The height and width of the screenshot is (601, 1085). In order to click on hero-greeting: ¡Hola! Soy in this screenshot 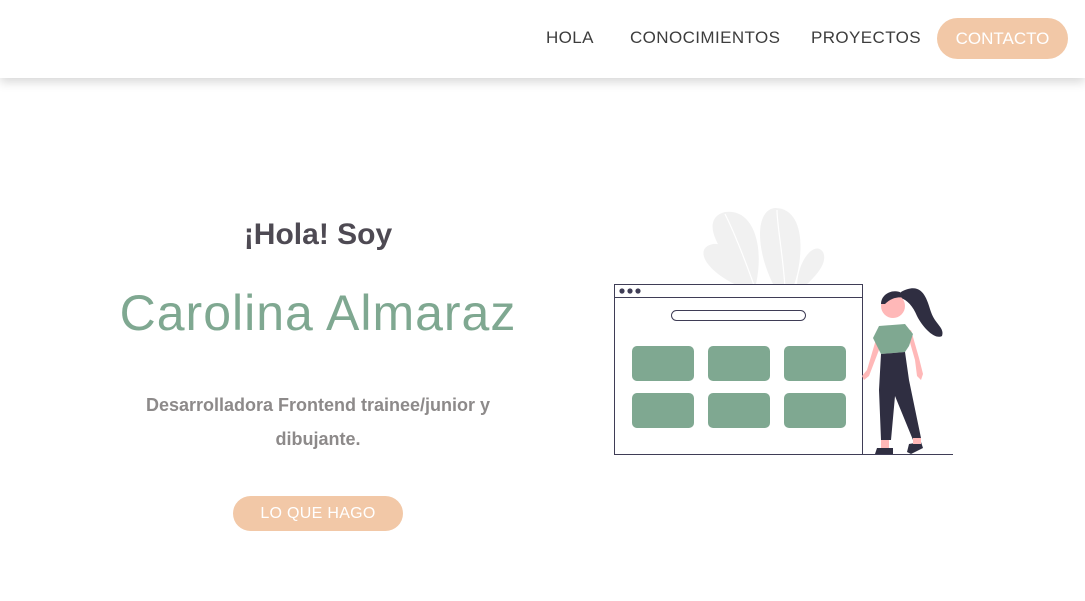, I will do `click(318, 234)`.